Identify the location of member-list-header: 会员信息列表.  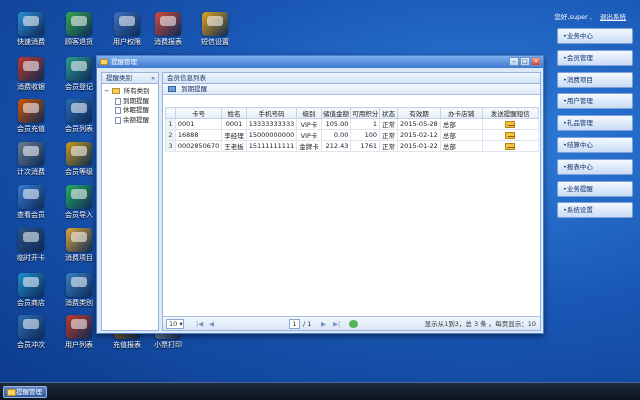
(351, 78).